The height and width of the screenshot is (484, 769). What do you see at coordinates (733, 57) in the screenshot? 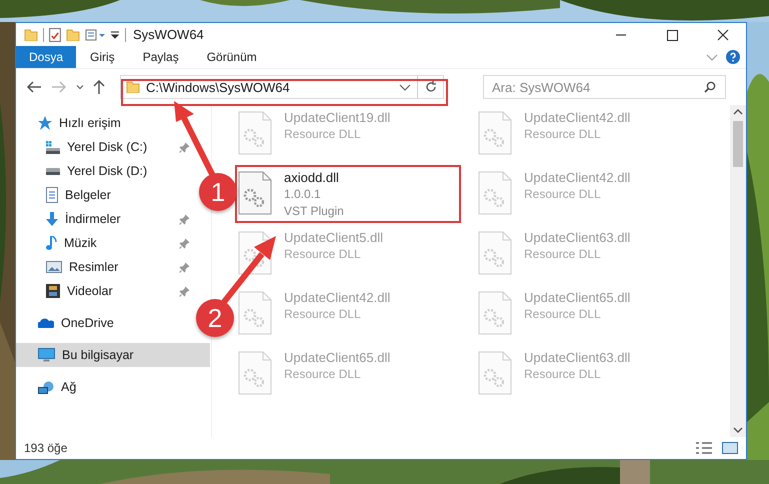
I see `help-icon` at bounding box center [733, 57].